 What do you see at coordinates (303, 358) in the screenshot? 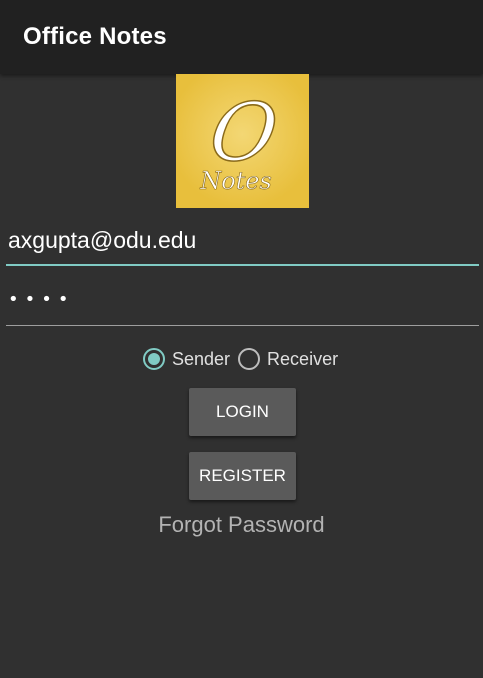
I see `receiver-label: Receiver` at bounding box center [303, 358].